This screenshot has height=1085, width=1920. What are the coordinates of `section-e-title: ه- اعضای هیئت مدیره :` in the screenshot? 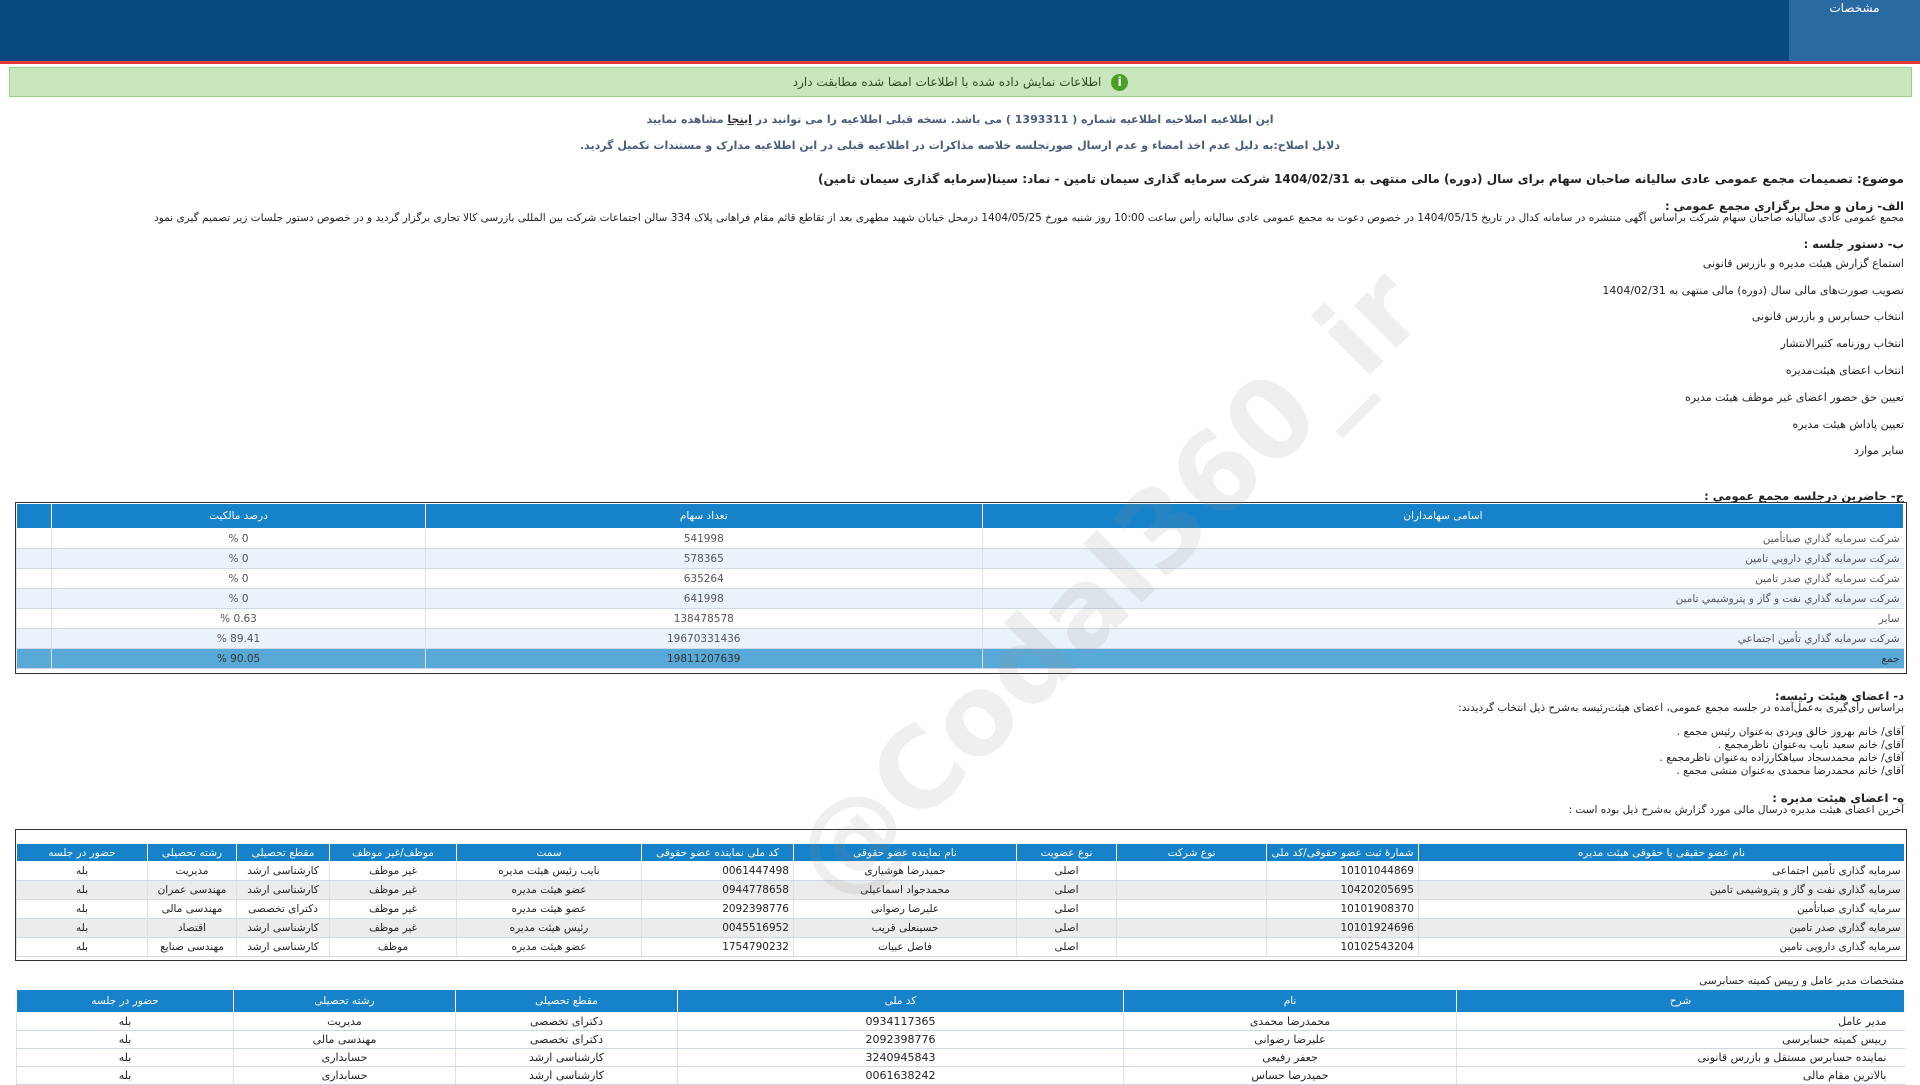 It's located at (1838, 798).